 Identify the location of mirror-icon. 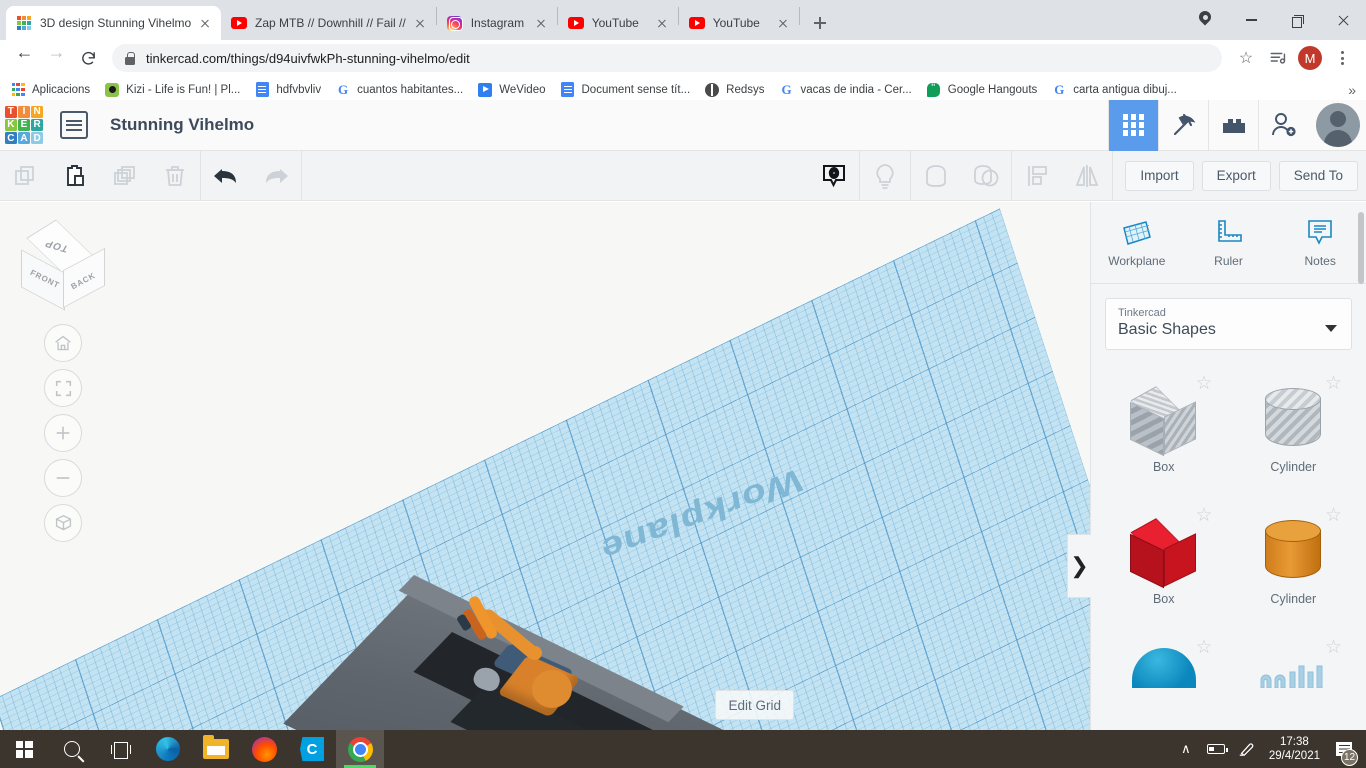
(1087, 176).